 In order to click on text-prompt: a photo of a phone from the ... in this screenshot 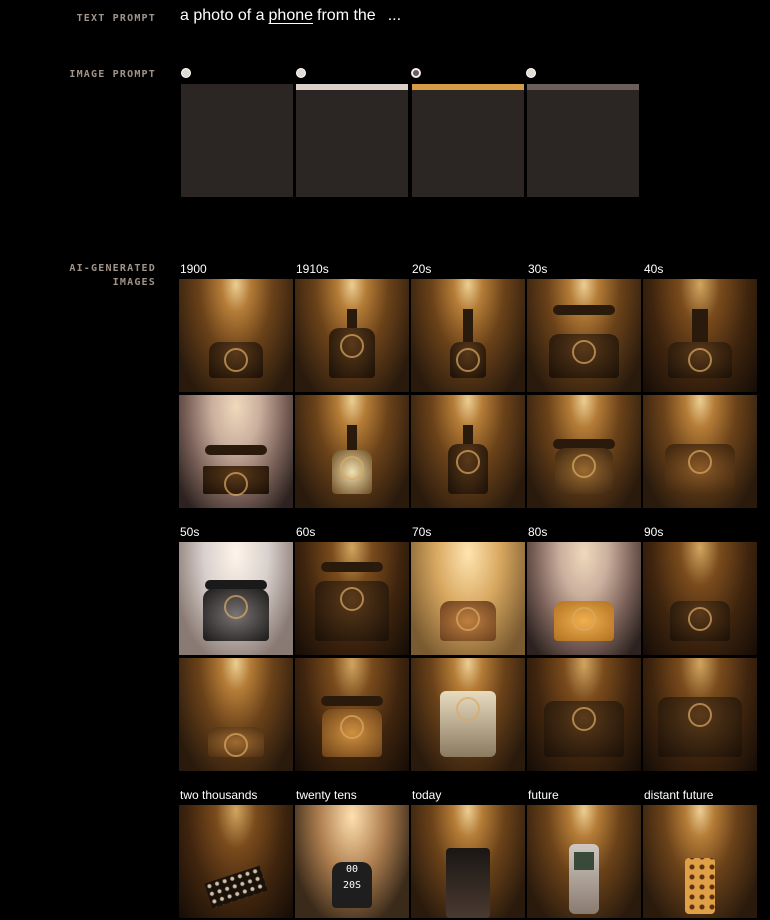, I will do `click(290, 16)`.